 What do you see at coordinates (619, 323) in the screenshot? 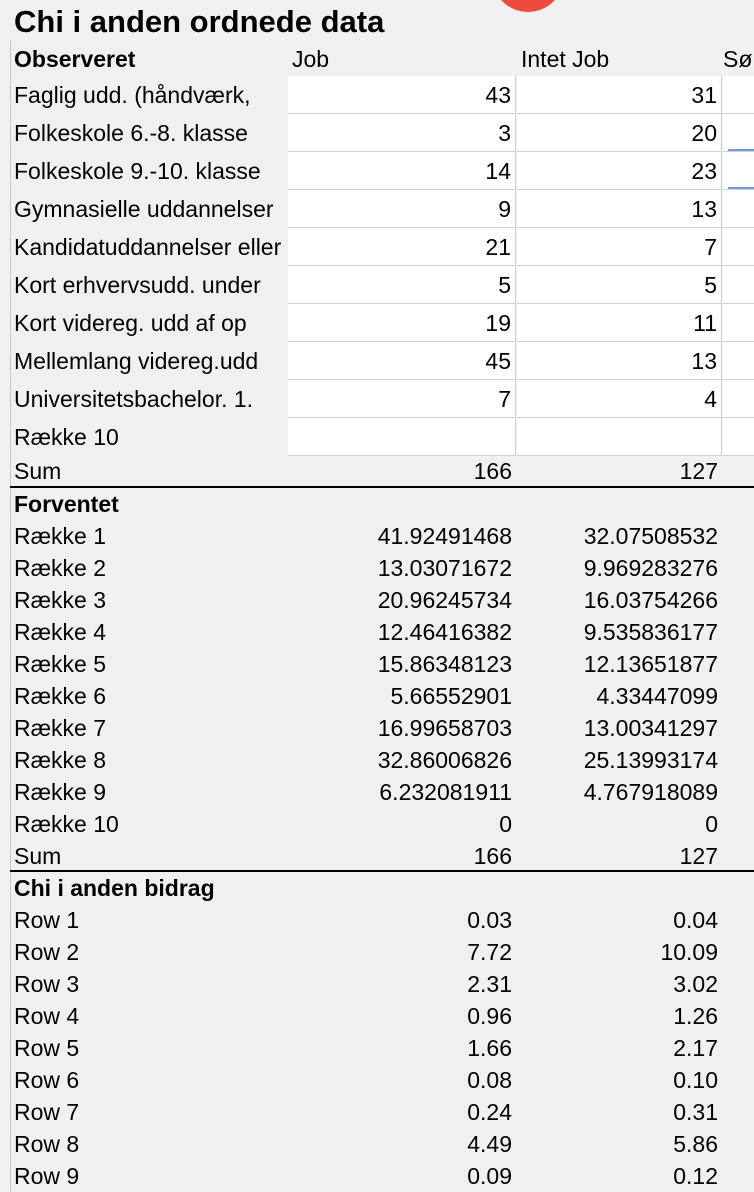
I see `cell-intet-job: 11` at bounding box center [619, 323].